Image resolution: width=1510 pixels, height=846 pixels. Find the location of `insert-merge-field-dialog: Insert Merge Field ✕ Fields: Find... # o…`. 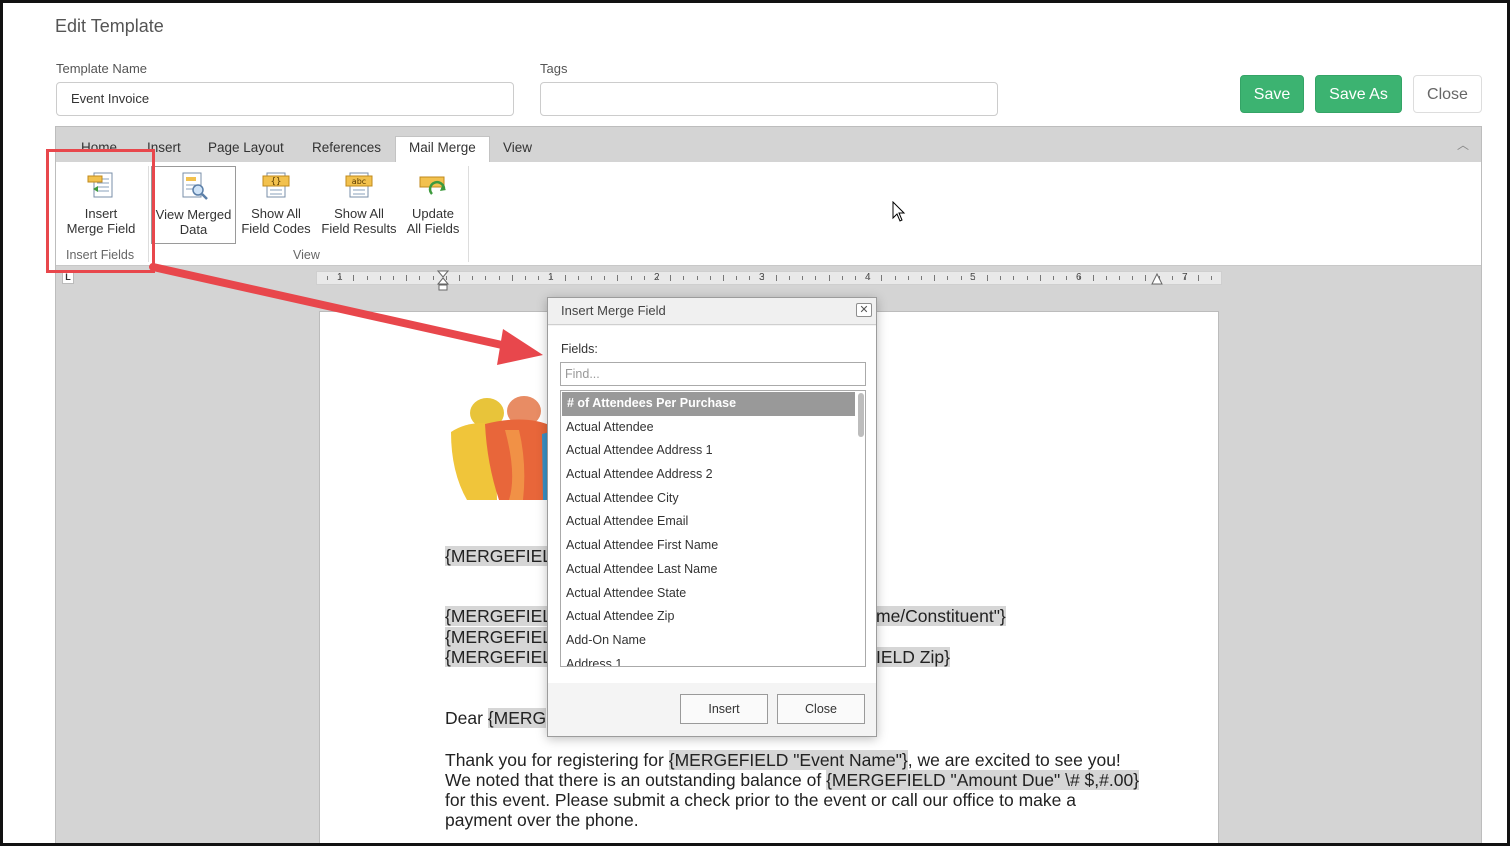

insert-merge-field-dialog: Insert Merge Field ✕ Fields: Find... # o… is located at coordinates (712, 517).